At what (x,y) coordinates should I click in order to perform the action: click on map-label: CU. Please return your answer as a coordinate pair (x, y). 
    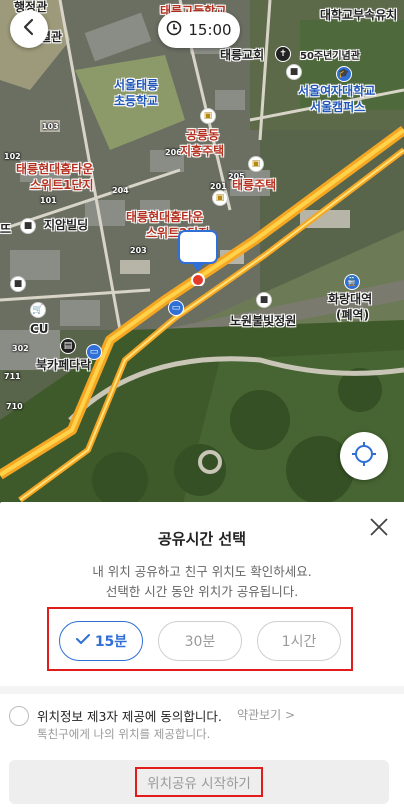
    Looking at the image, I should click on (39, 329).